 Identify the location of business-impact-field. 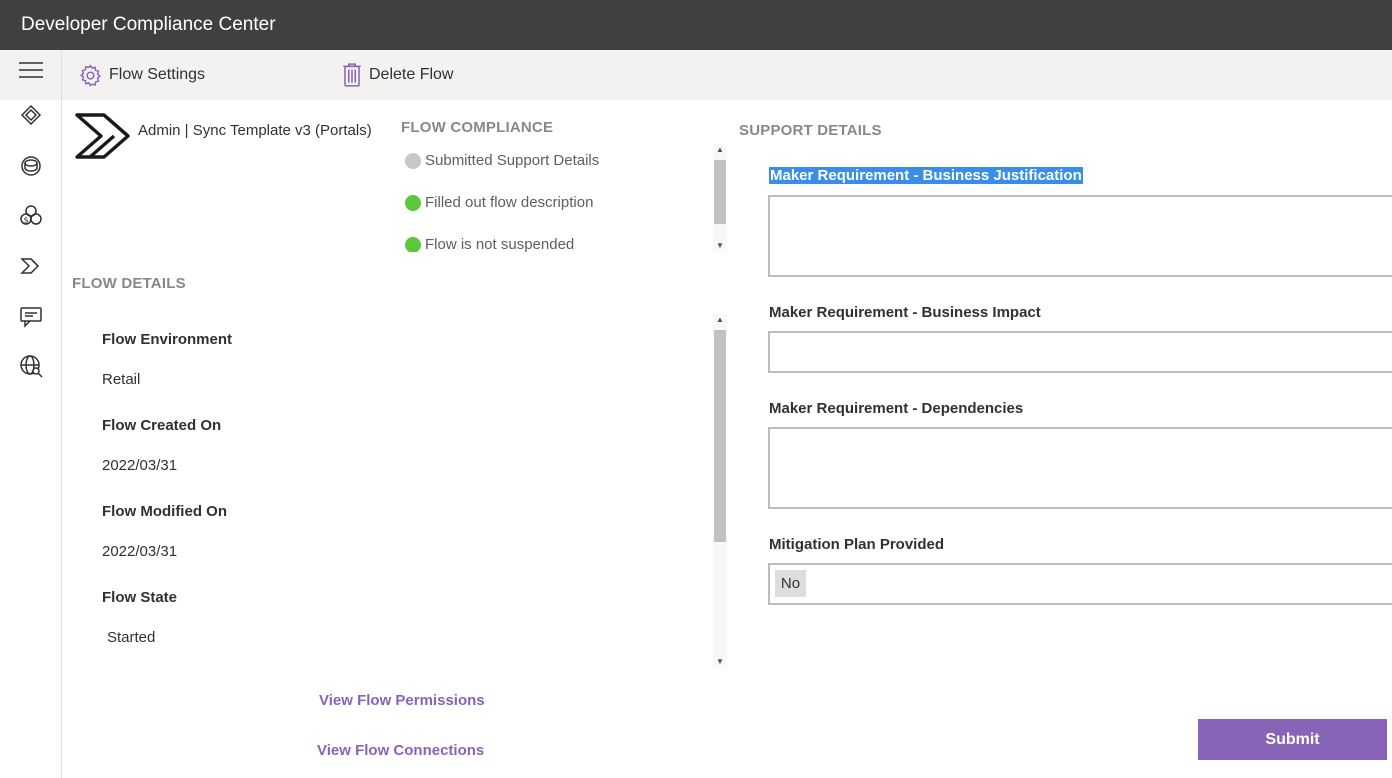
(1080, 352).